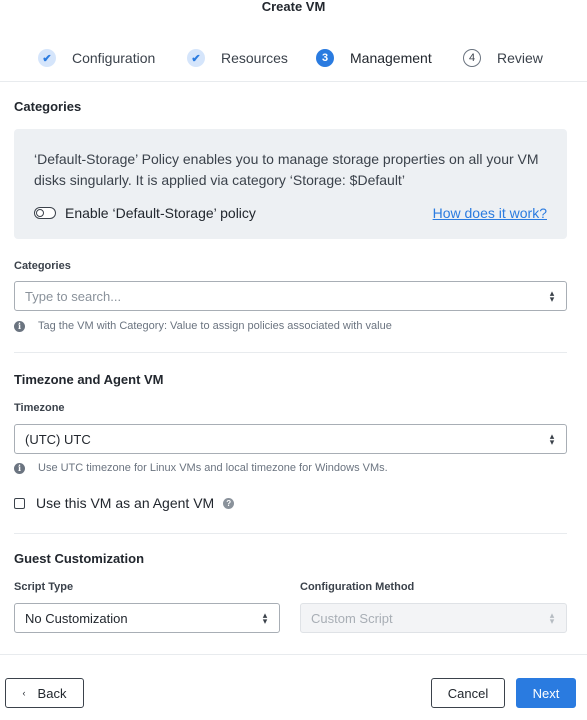 The height and width of the screenshot is (720, 587). I want to click on toggle-label: Enable ‘Default-Storage’ policy, so click(160, 213).